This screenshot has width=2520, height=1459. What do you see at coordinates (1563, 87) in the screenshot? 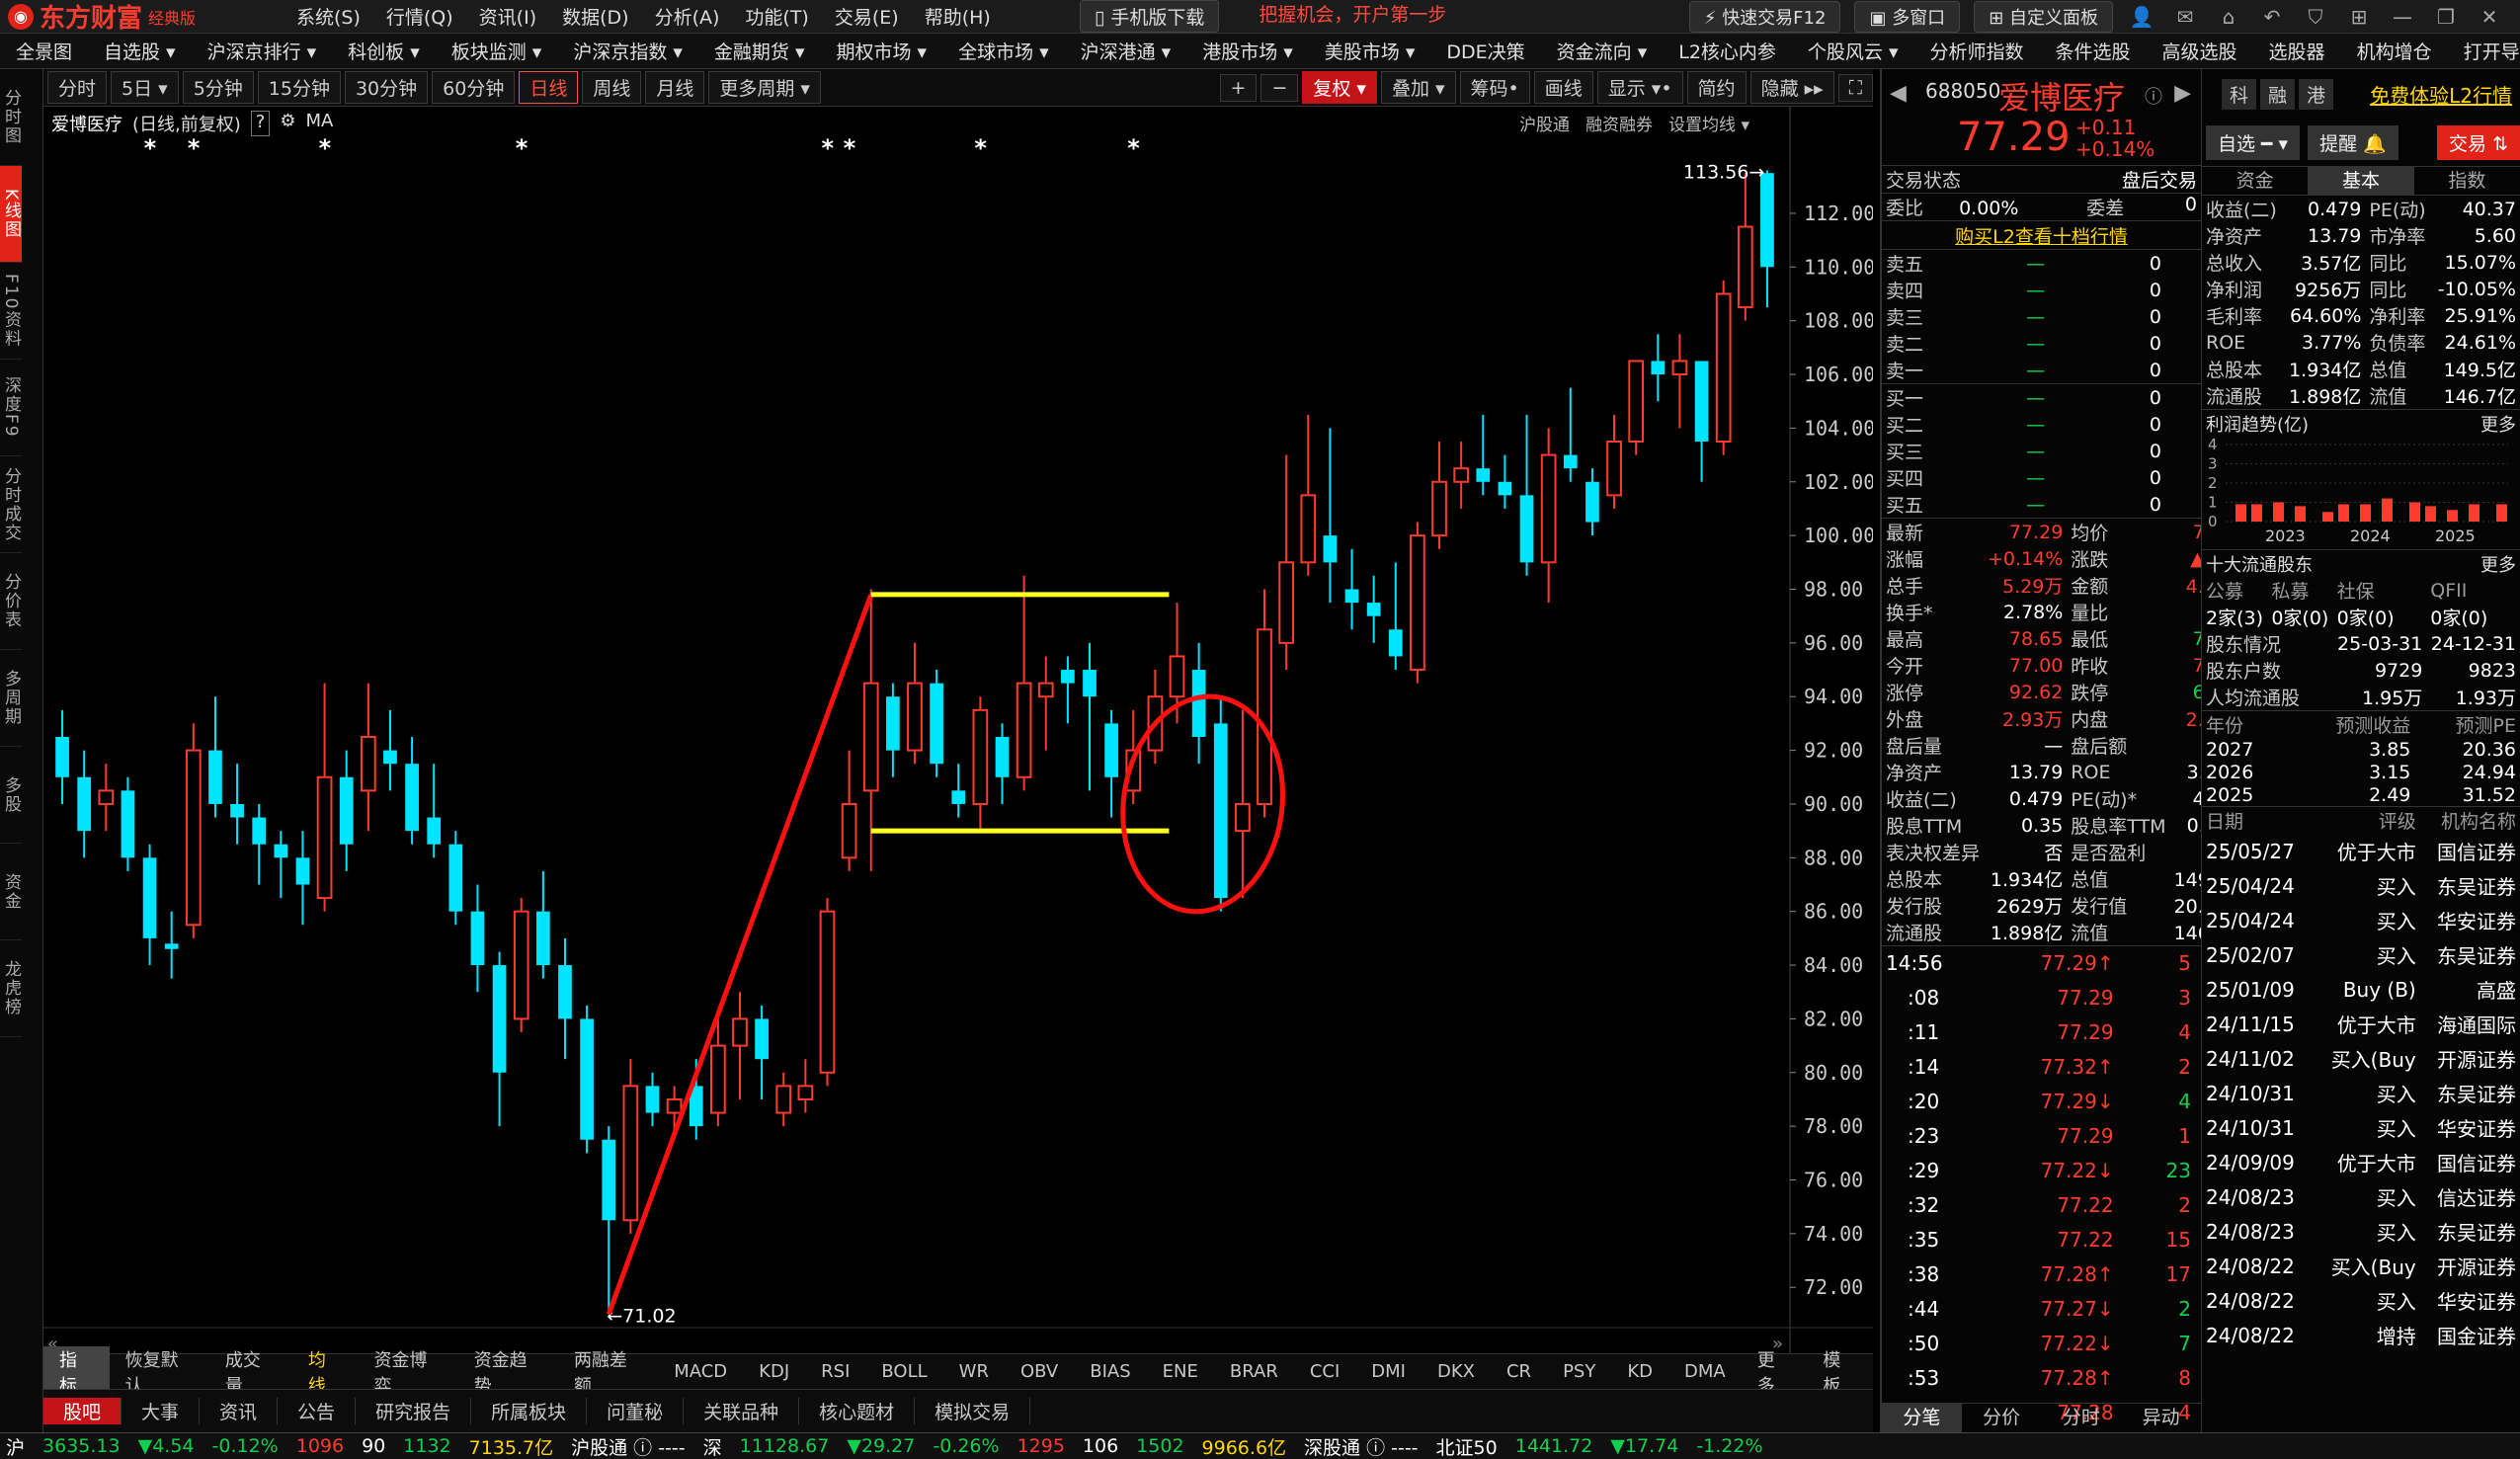
I see `chart-tool-5: 画线` at bounding box center [1563, 87].